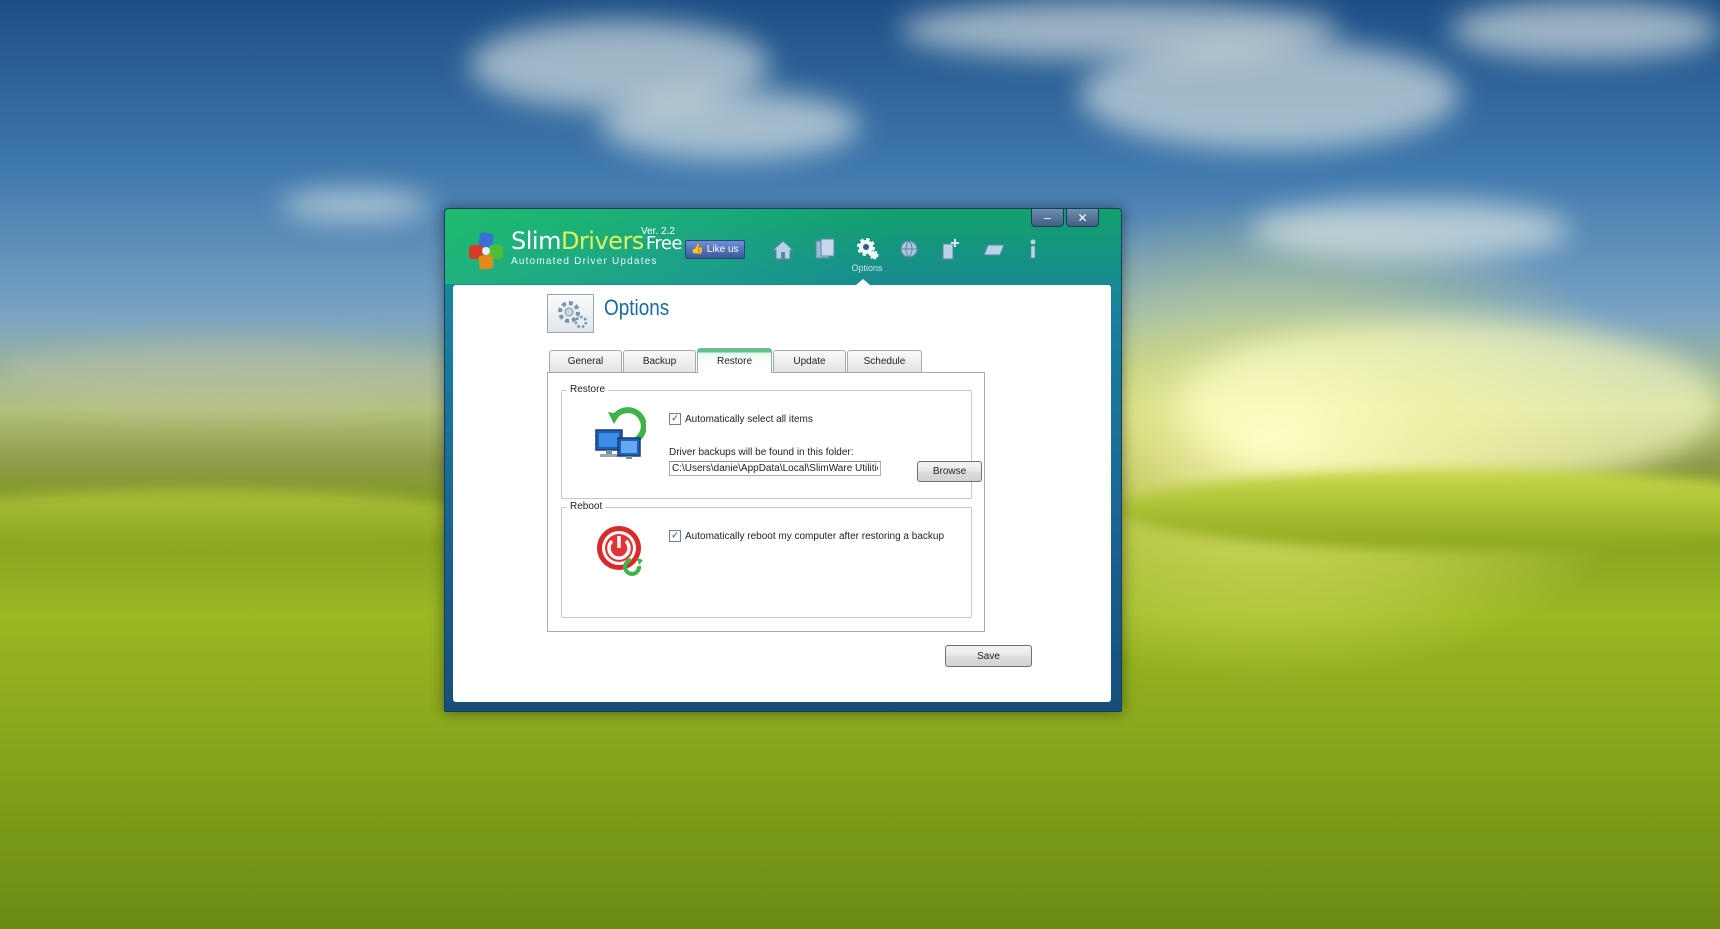 The height and width of the screenshot is (929, 1720). What do you see at coordinates (1082, 218) in the screenshot?
I see `close-button: ✕` at bounding box center [1082, 218].